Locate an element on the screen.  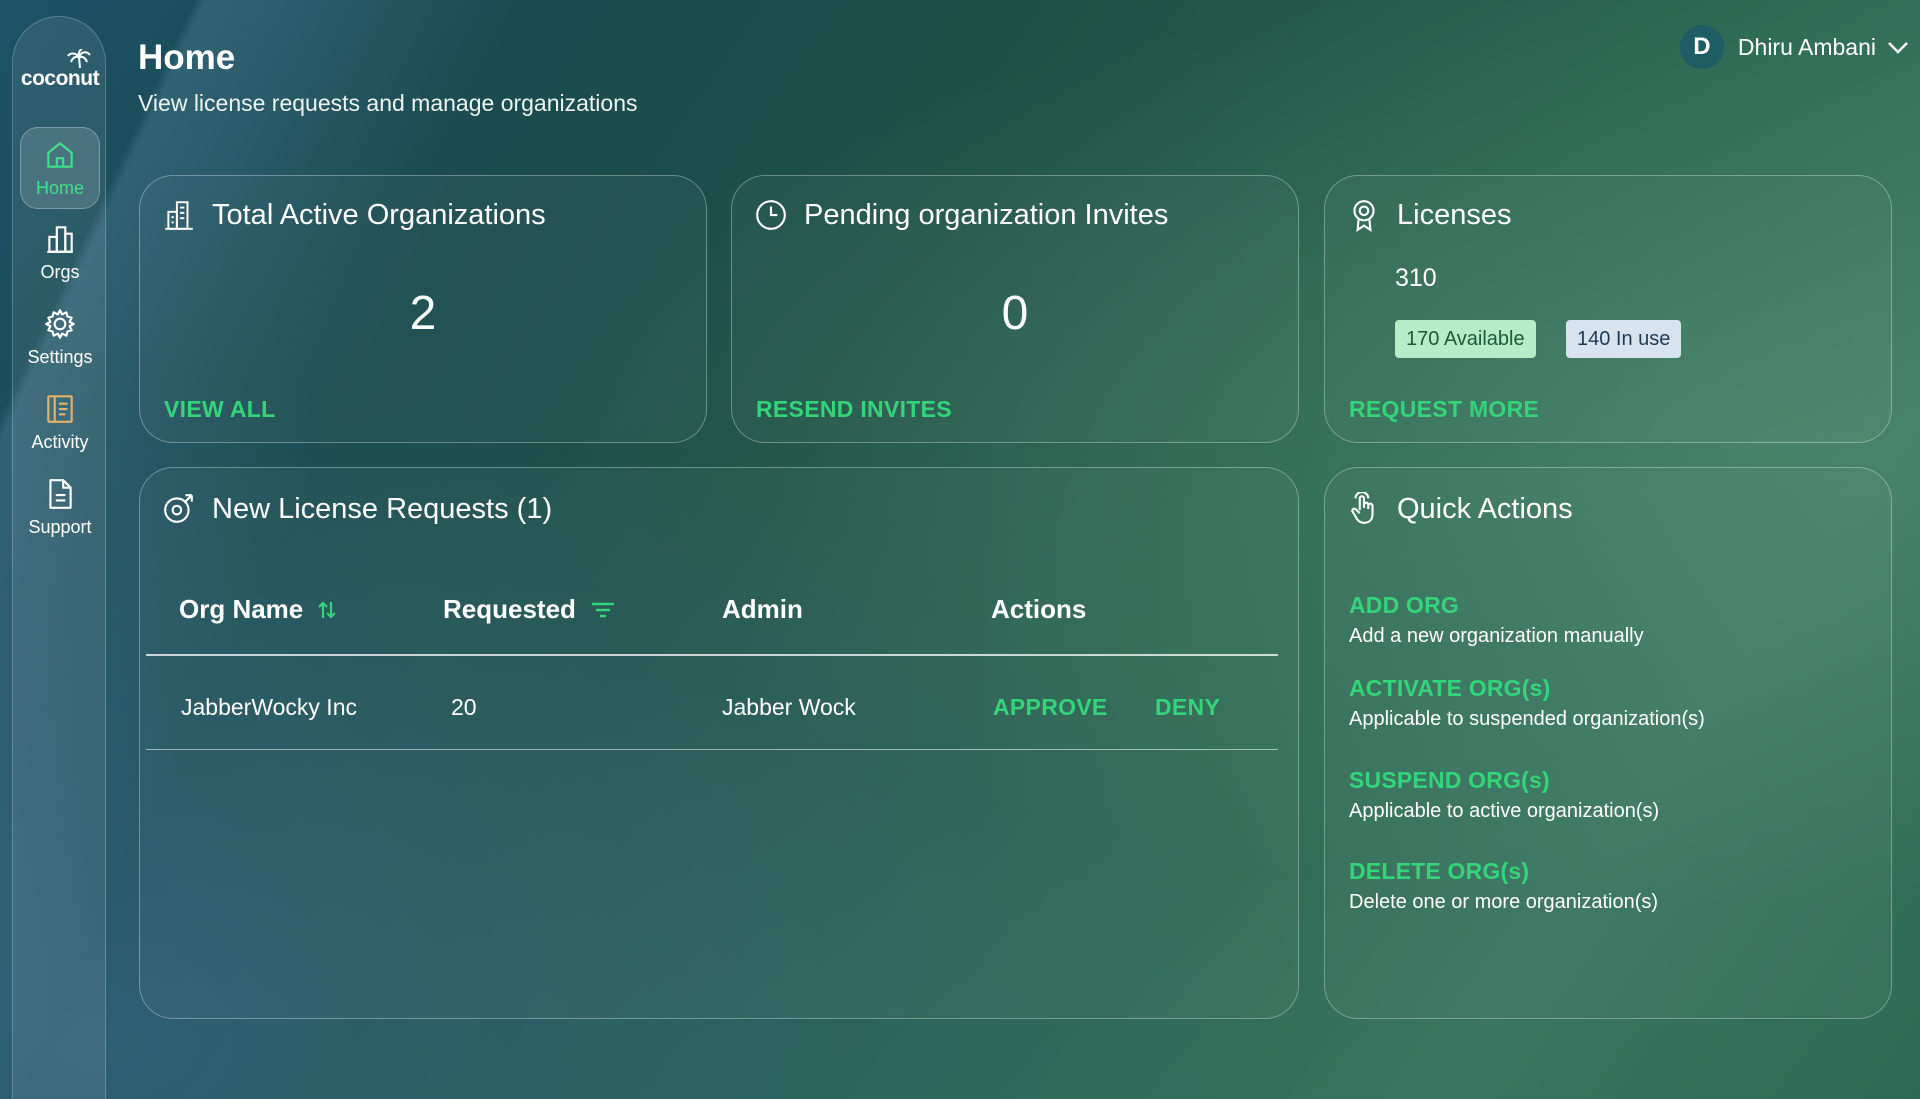
invite-count: 0 is located at coordinates (1015, 313).